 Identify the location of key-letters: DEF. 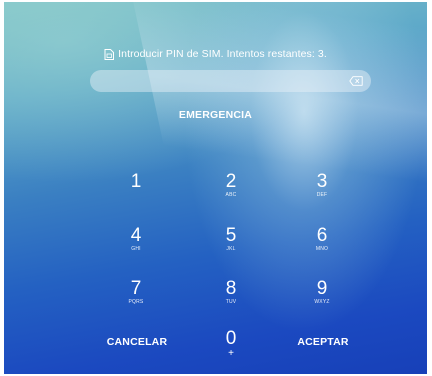
(322, 195).